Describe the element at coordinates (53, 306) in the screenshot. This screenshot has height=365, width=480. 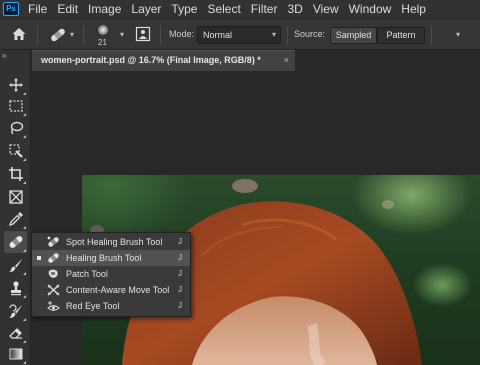
I see `red-eye-icon` at that location.